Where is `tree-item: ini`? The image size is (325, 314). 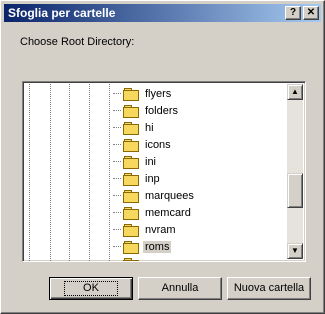
tree-item: ini is located at coordinates (135, 161).